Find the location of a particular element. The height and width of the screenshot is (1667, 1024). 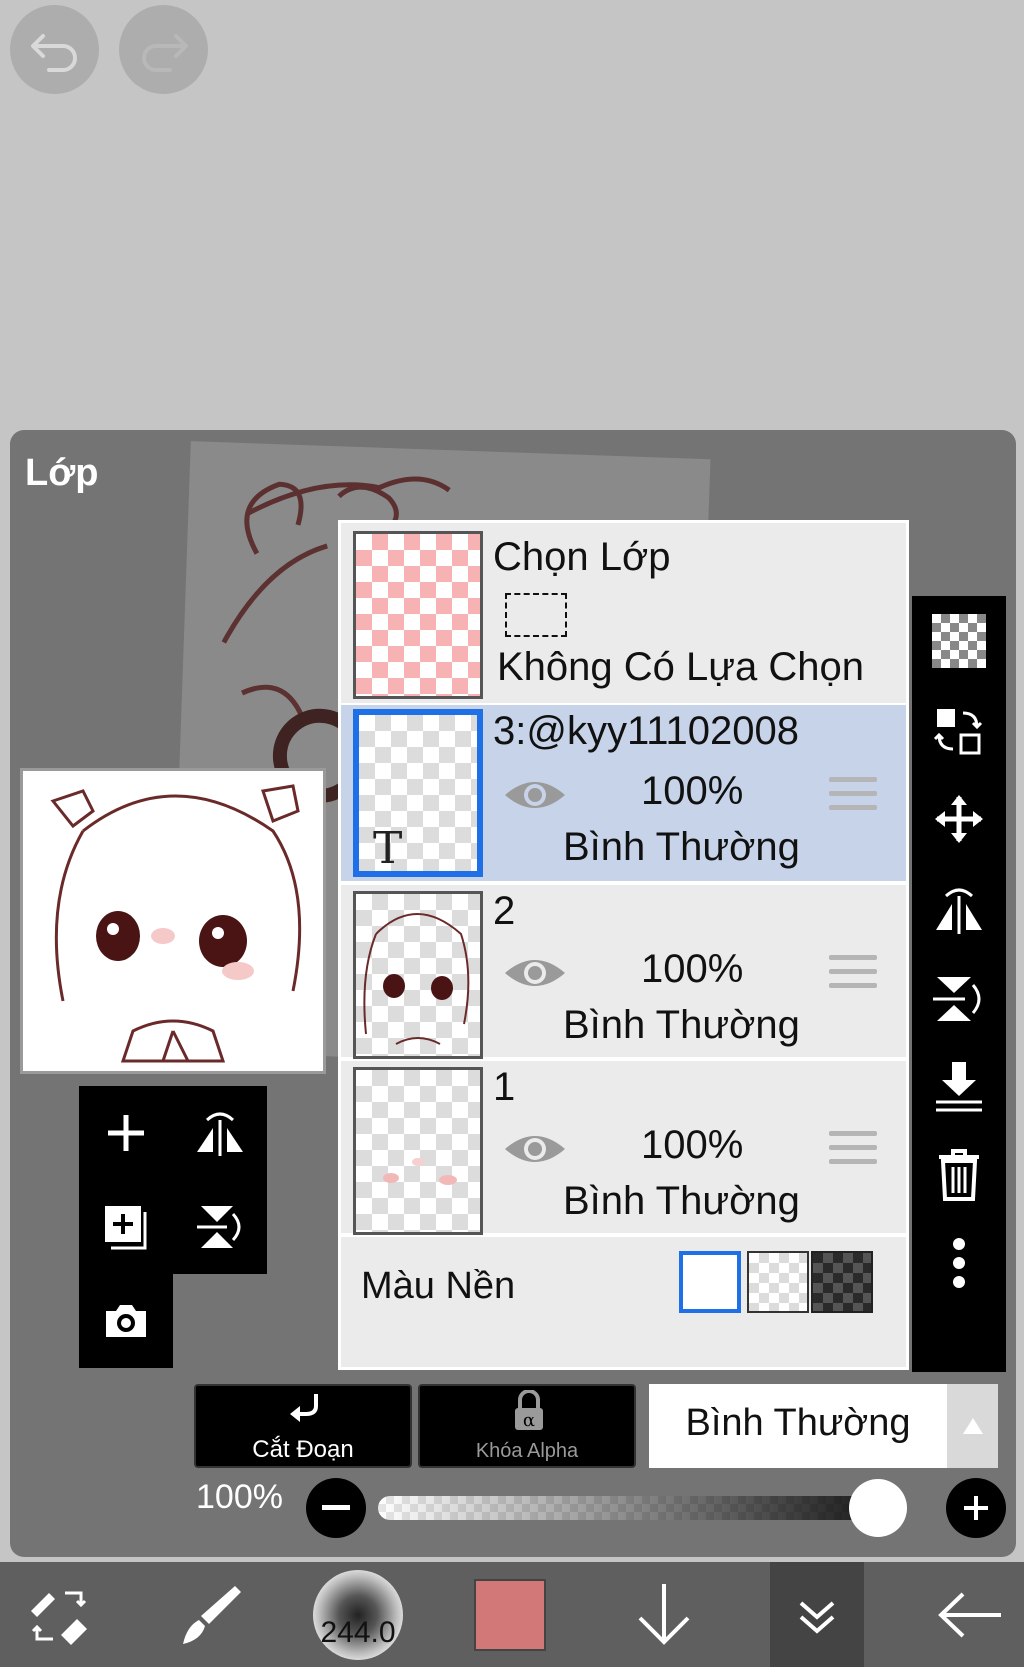

alpha-lock-button: α Khóa Alpha is located at coordinates (527, 1426).